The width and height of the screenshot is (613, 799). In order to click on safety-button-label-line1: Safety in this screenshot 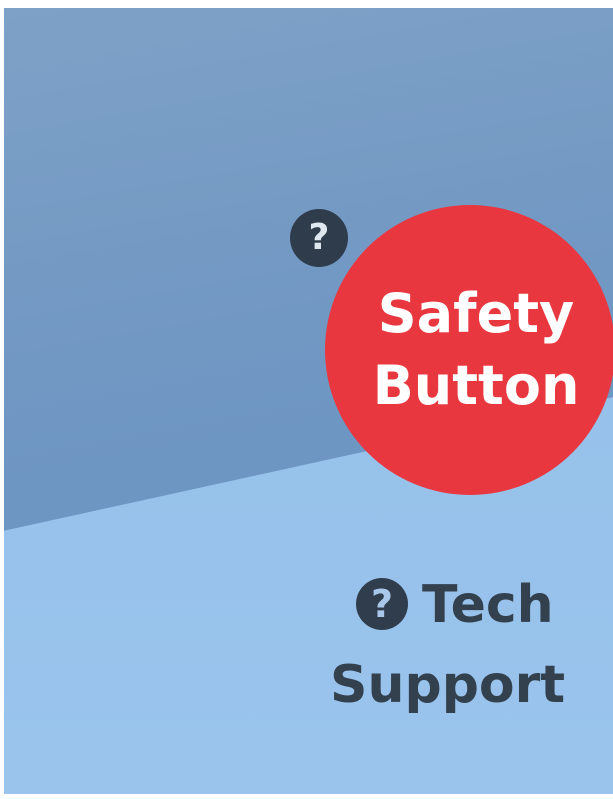, I will do `click(476, 313)`.